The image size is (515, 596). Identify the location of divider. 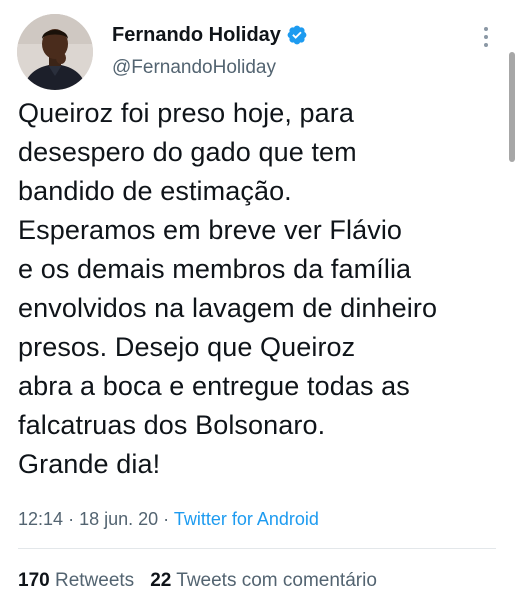
(257, 548).